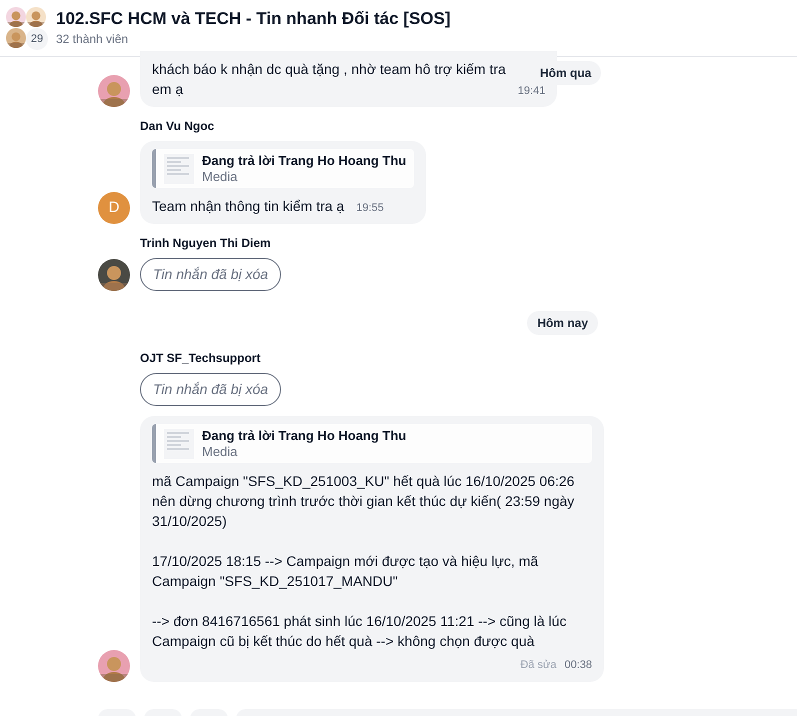 The height and width of the screenshot is (716, 797). I want to click on message-time: 00:38, so click(578, 665).